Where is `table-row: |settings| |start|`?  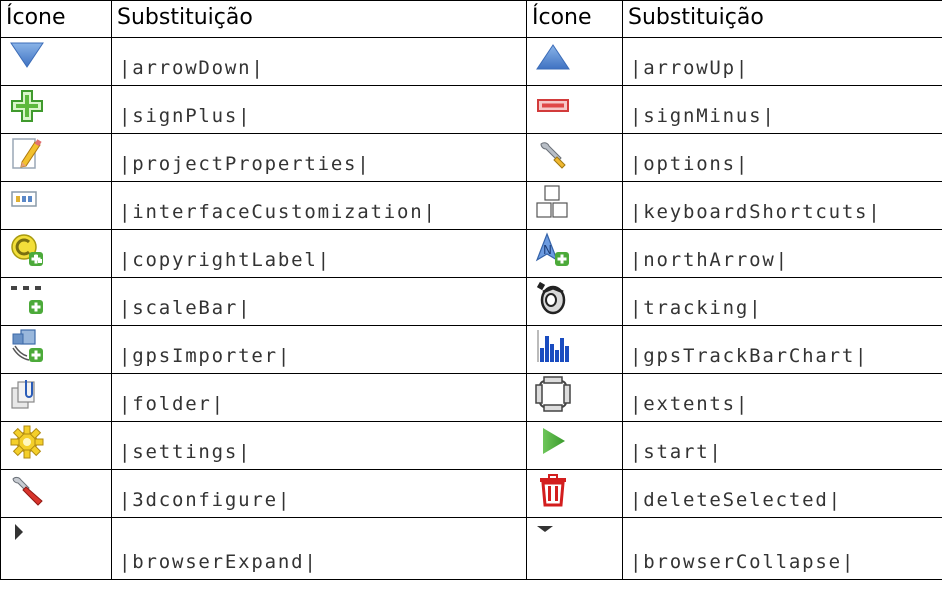 table-row: |settings| |start| is located at coordinates (471, 445).